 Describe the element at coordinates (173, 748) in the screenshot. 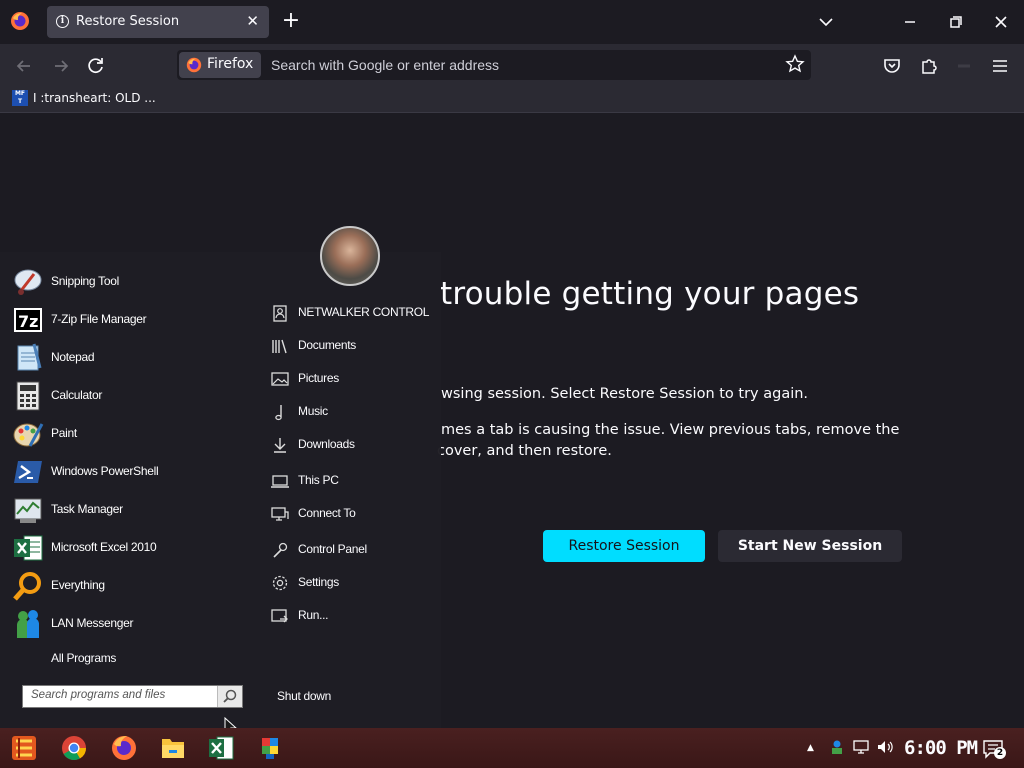

I see `file-explorer-icon` at that location.